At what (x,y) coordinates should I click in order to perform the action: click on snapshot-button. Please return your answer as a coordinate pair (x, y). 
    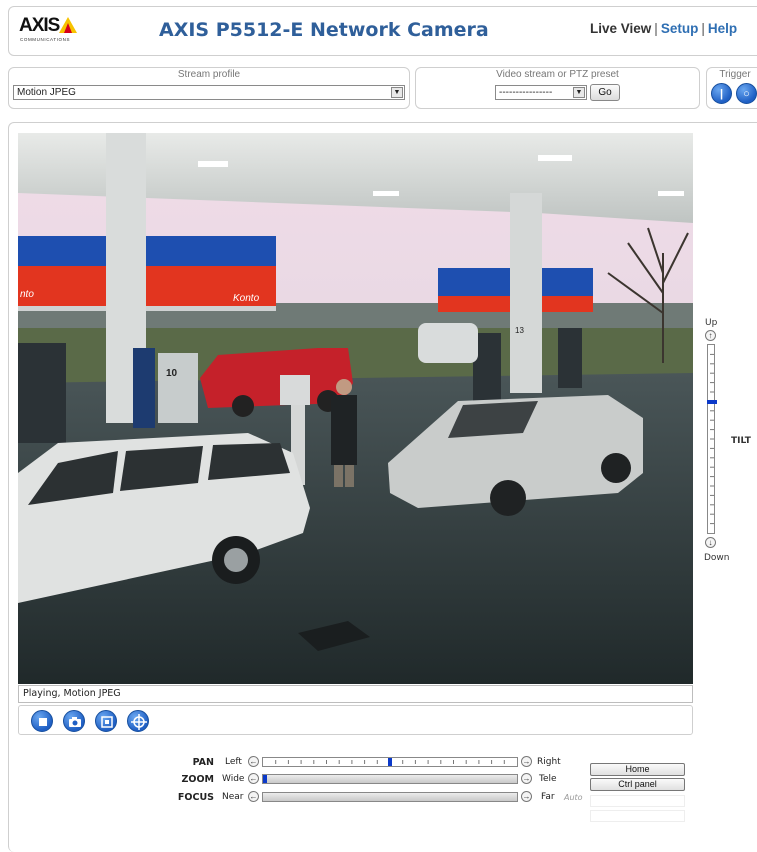
    Looking at the image, I should click on (74, 721).